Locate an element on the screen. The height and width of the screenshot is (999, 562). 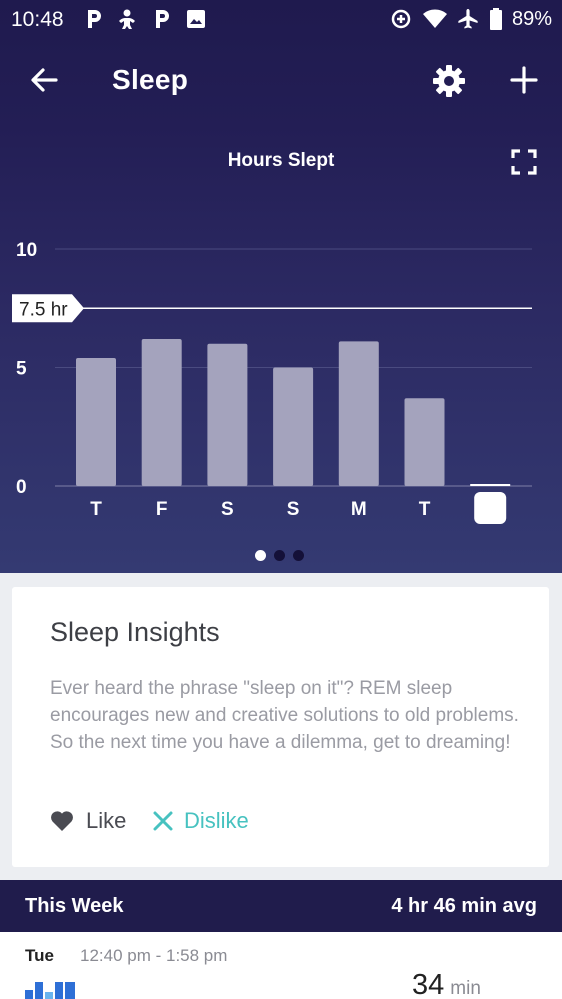
entry-duration-unit: min is located at coordinates (465, 988).